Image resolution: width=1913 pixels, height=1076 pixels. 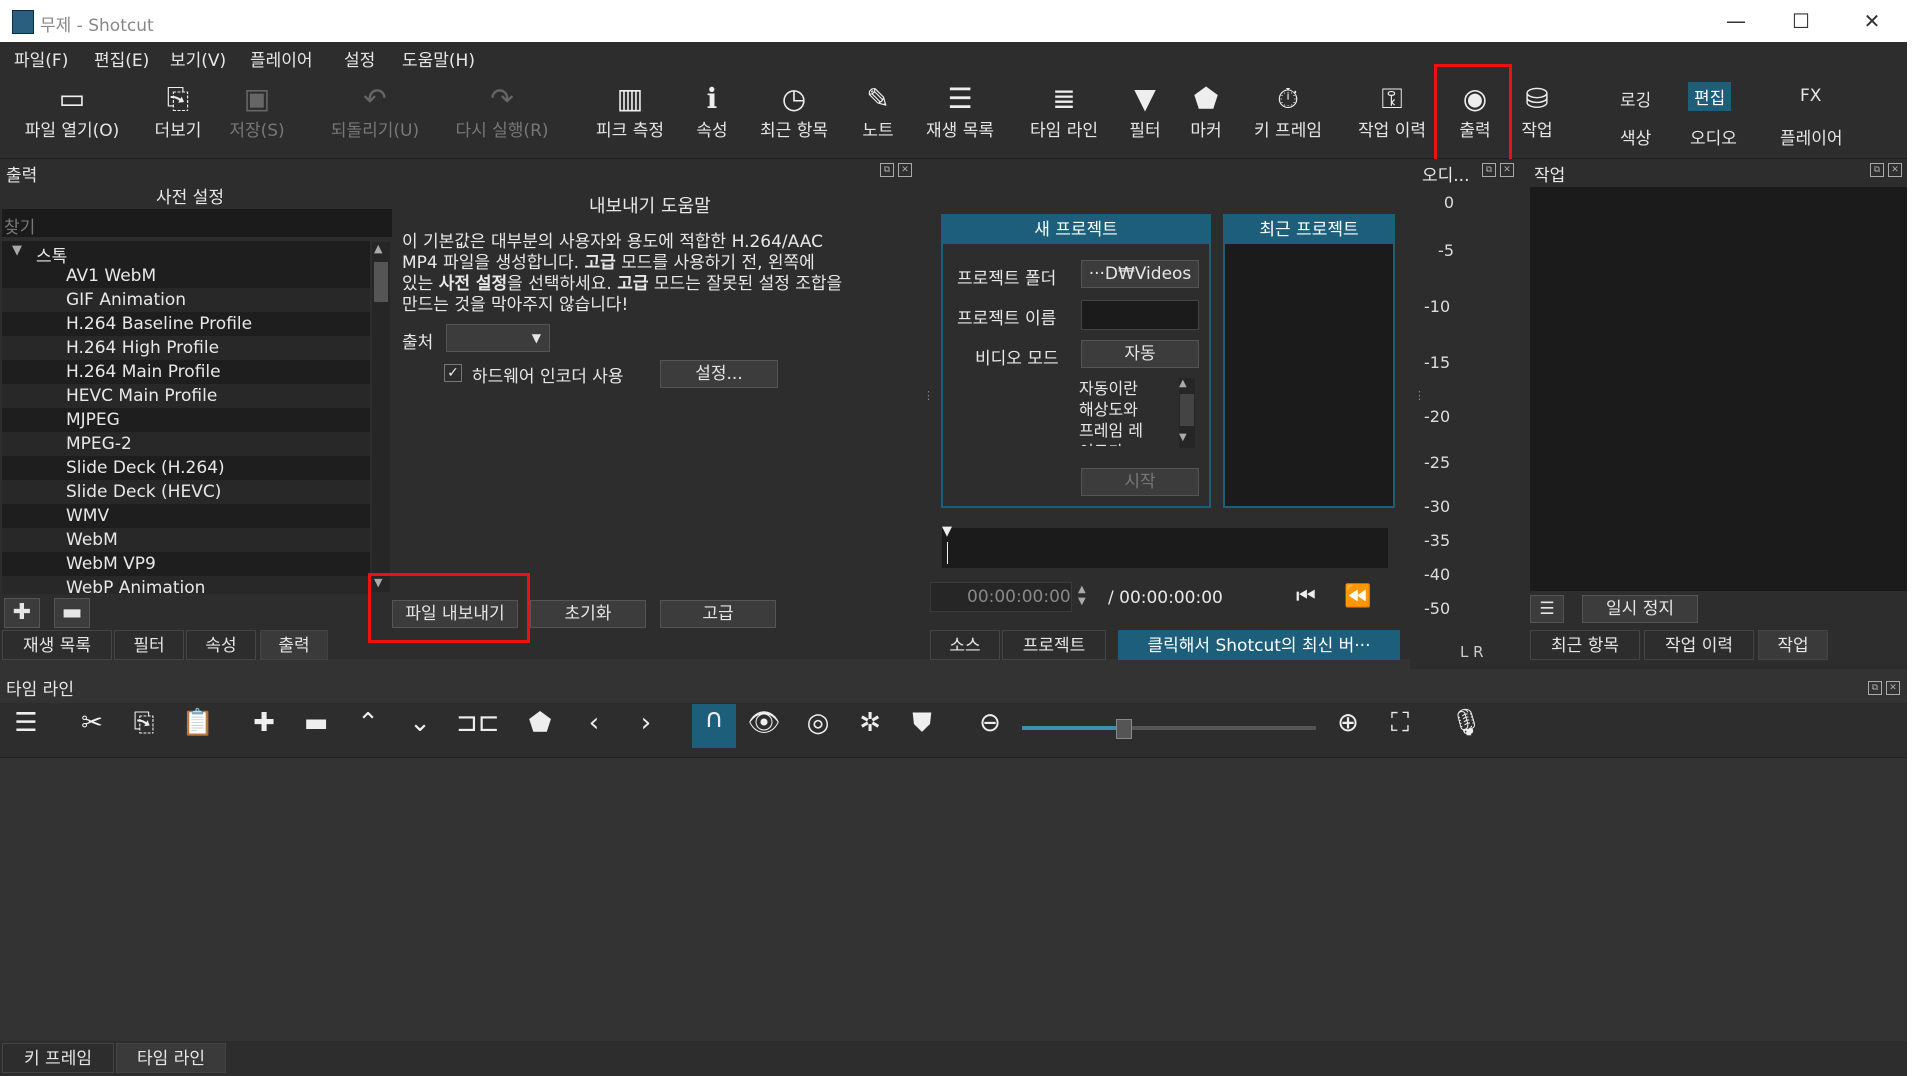 What do you see at coordinates (186, 300) in the screenshot?
I see `list-item: GIF Animation` at bounding box center [186, 300].